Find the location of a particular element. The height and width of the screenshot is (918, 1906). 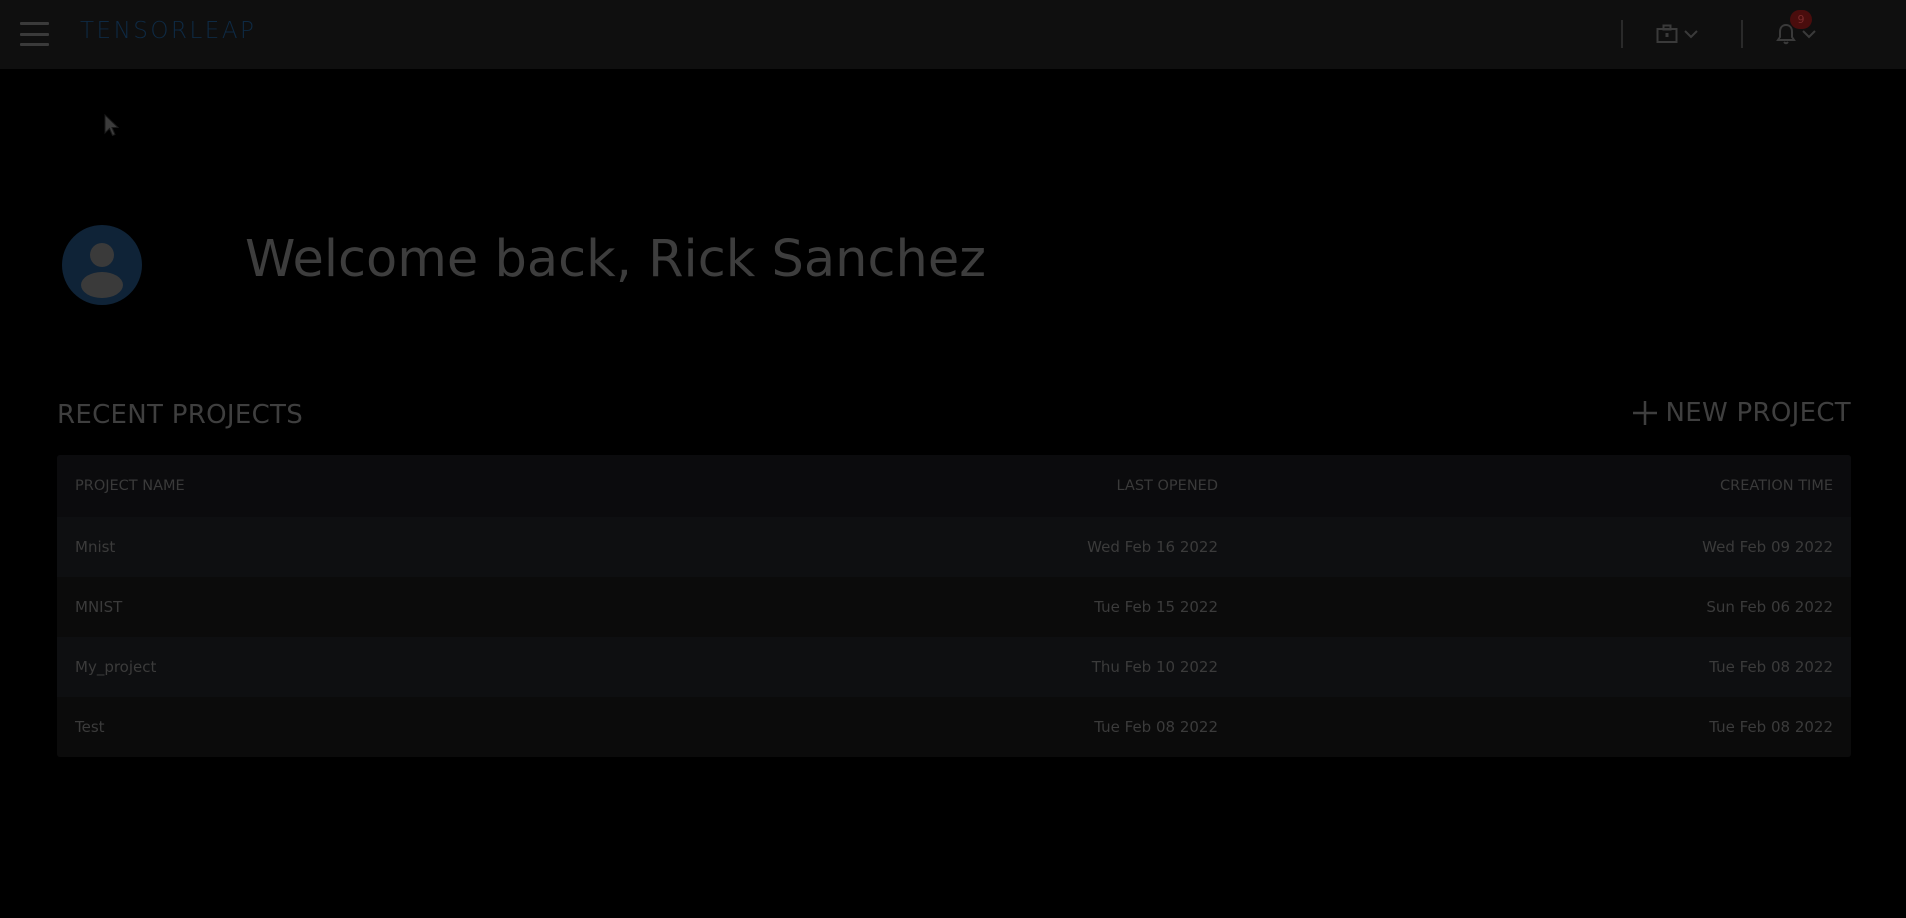

welcome-message: Welcome back, Rick Sanchez is located at coordinates (615, 259).